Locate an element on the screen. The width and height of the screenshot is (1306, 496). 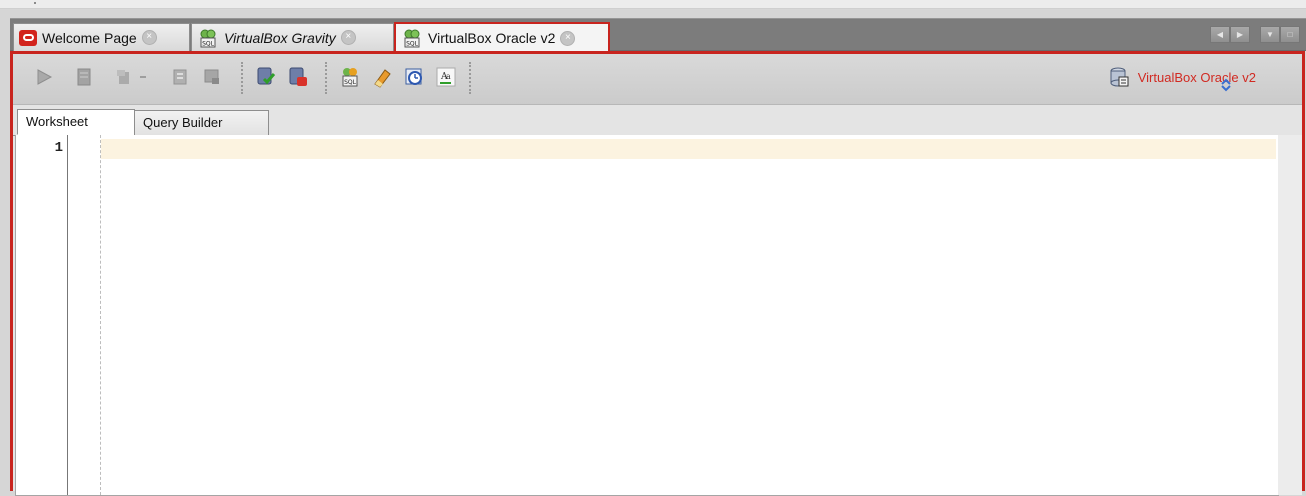
tab-welcome-page: Welcome Page × is located at coordinates (101, 37).